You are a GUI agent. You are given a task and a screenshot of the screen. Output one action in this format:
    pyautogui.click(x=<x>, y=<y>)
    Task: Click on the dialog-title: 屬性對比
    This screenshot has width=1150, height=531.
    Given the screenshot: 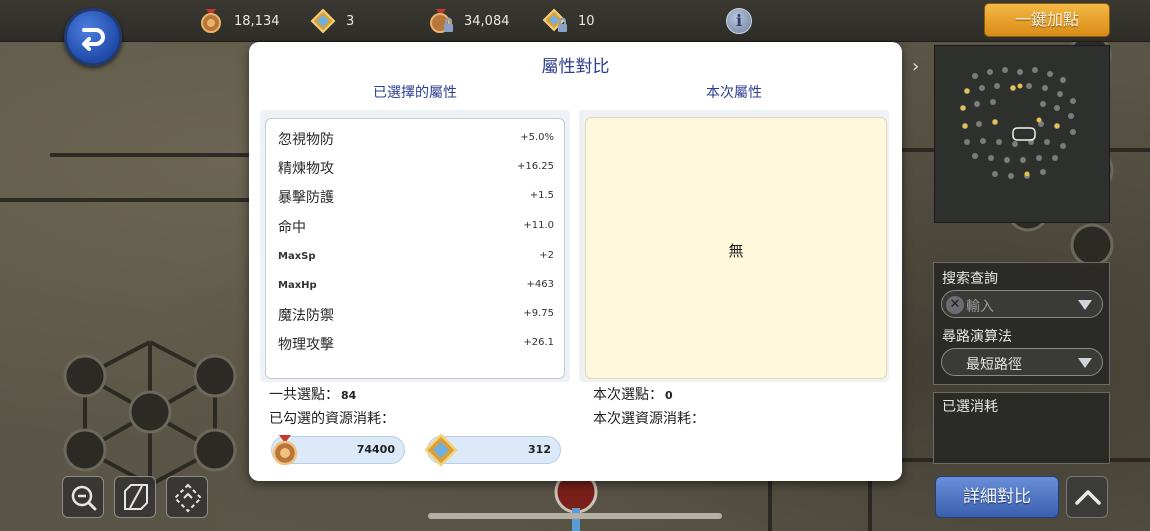 What is the action you would take?
    pyautogui.click(x=575, y=67)
    